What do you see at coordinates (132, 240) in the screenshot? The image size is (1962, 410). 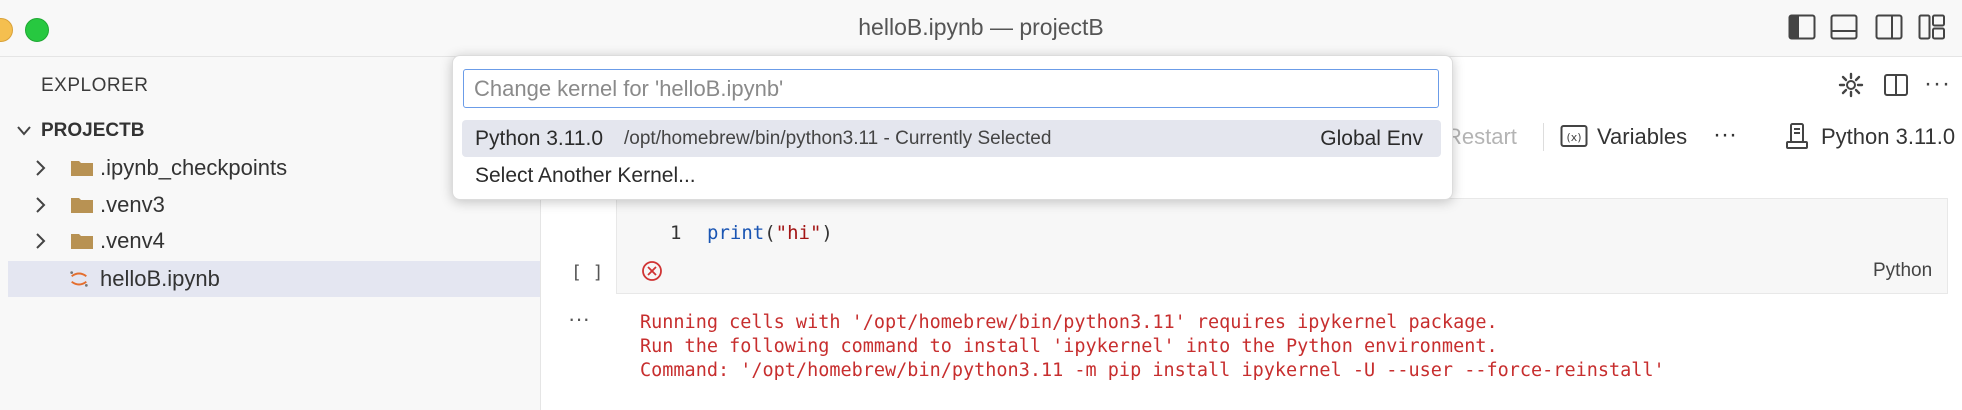 I see `tree-item-label: .venv4` at bounding box center [132, 240].